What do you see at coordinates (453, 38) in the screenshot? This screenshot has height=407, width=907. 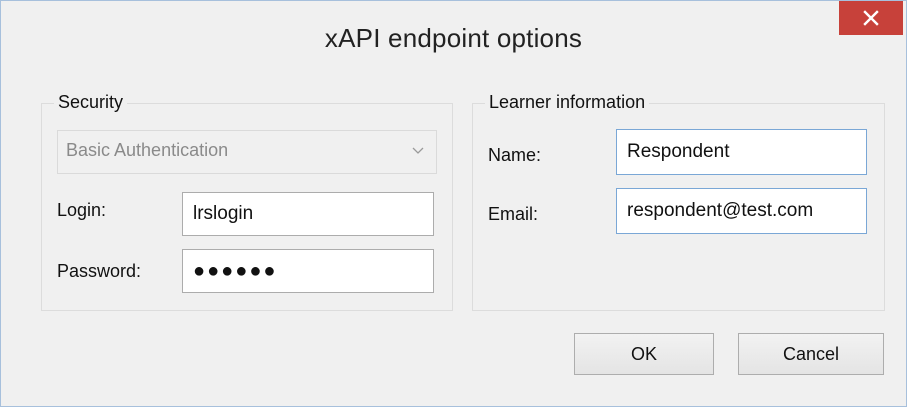 I see `dialog-title: xAPI endpoint options` at bounding box center [453, 38].